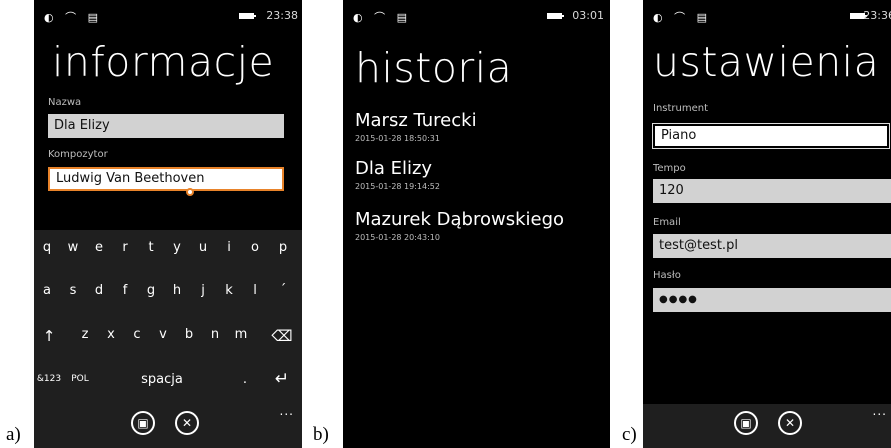  I want to click on name-field: Dla Elizy, so click(166, 126).